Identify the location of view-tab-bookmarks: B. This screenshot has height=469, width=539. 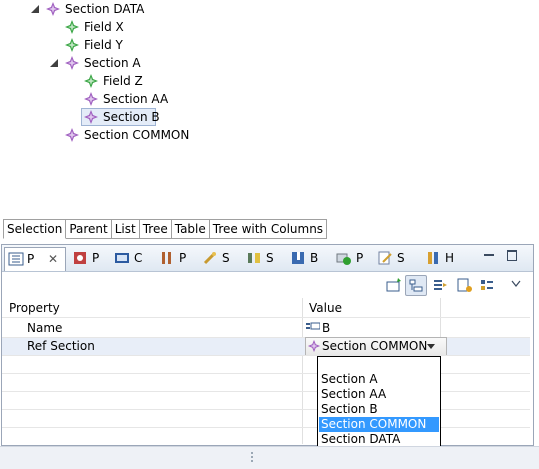
(310, 258).